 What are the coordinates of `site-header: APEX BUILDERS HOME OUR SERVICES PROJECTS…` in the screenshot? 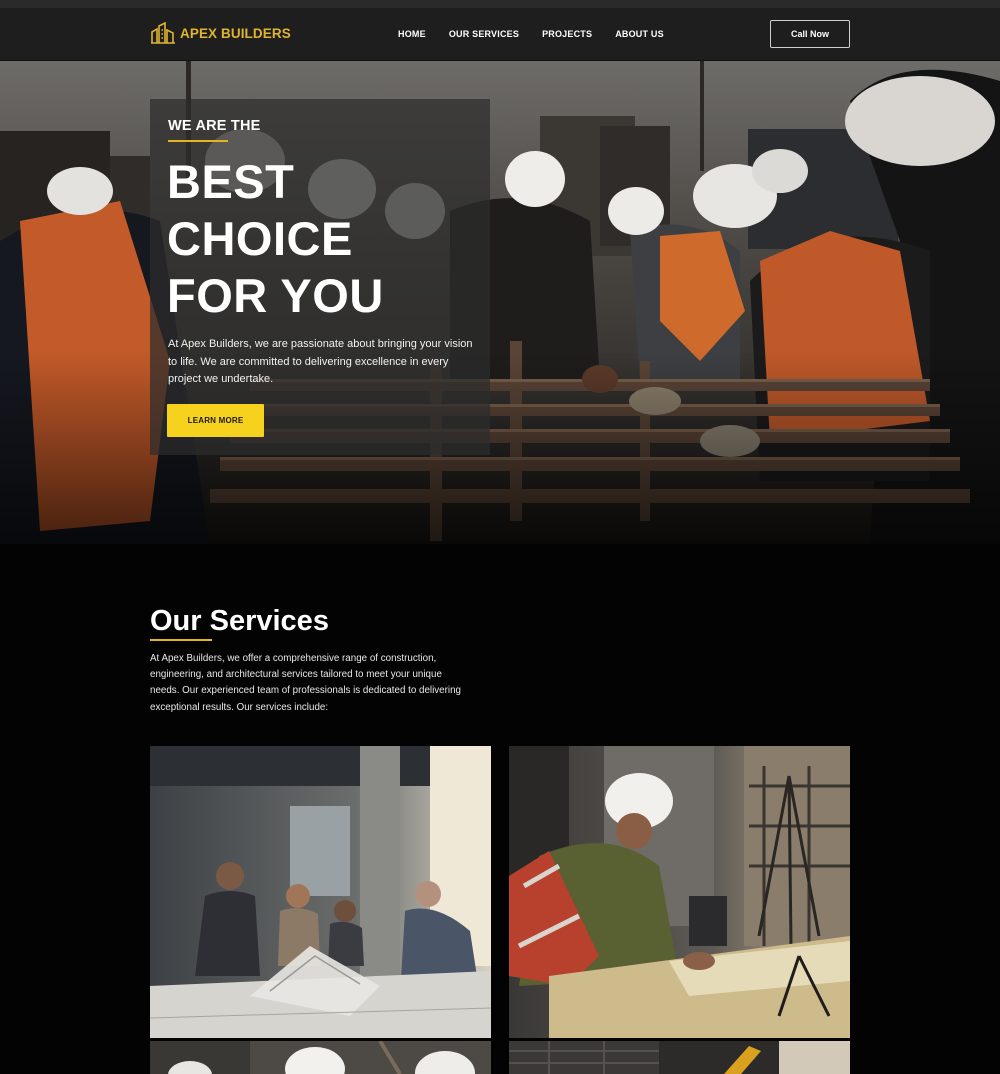 It's located at (500, 34).